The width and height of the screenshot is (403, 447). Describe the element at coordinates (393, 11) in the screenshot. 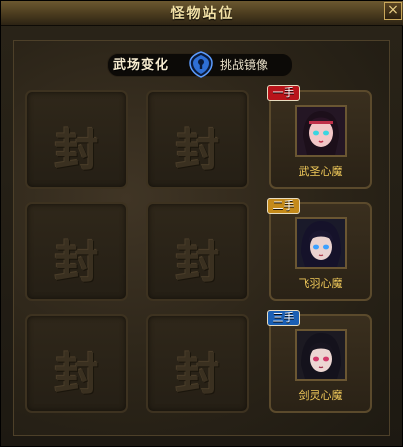

I see `close-button: ×` at that location.